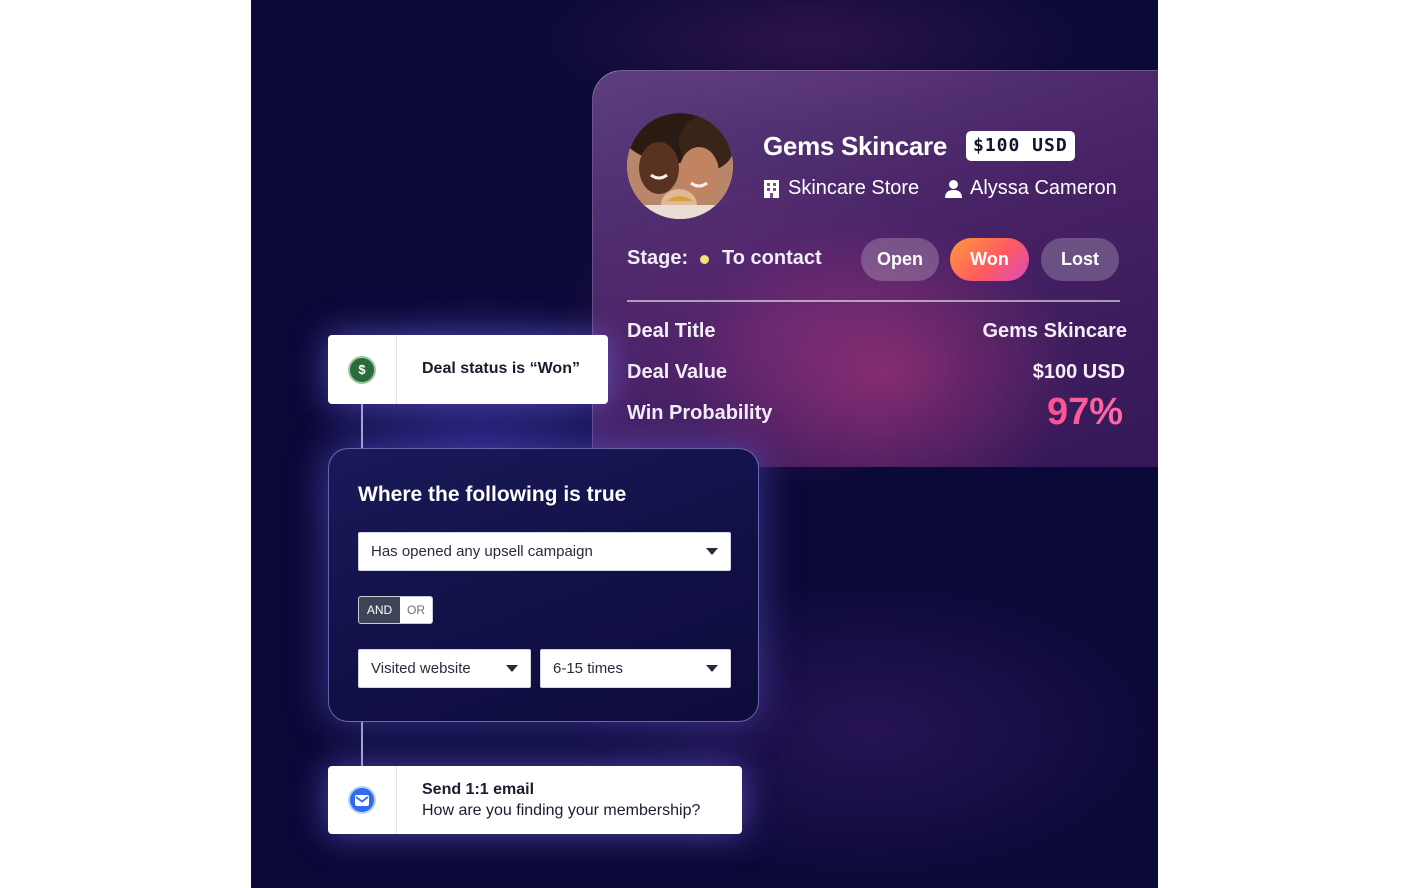 The width and height of the screenshot is (1411, 888). What do you see at coordinates (1078, 372) in the screenshot?
I see `deal-value-value: $100 USD` at bounding box center [1078, 372].